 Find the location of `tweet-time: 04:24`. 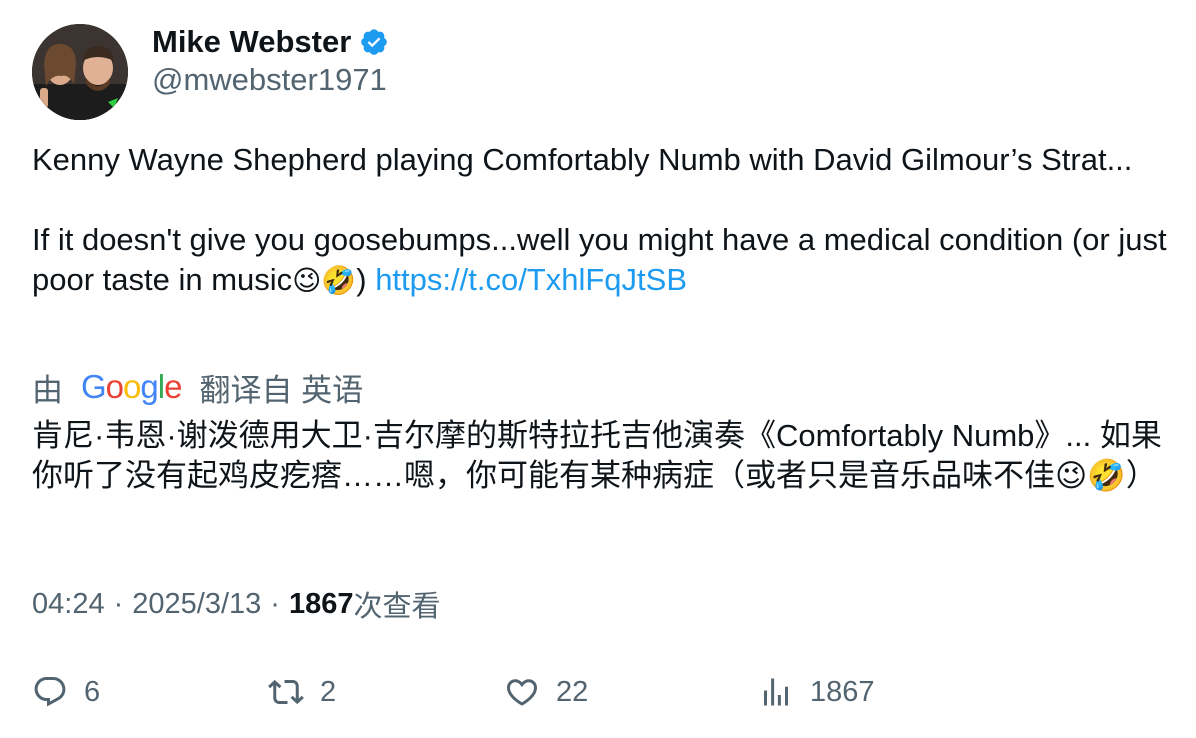

tweet-time: 04:24 is located at coordinates (68, 604).